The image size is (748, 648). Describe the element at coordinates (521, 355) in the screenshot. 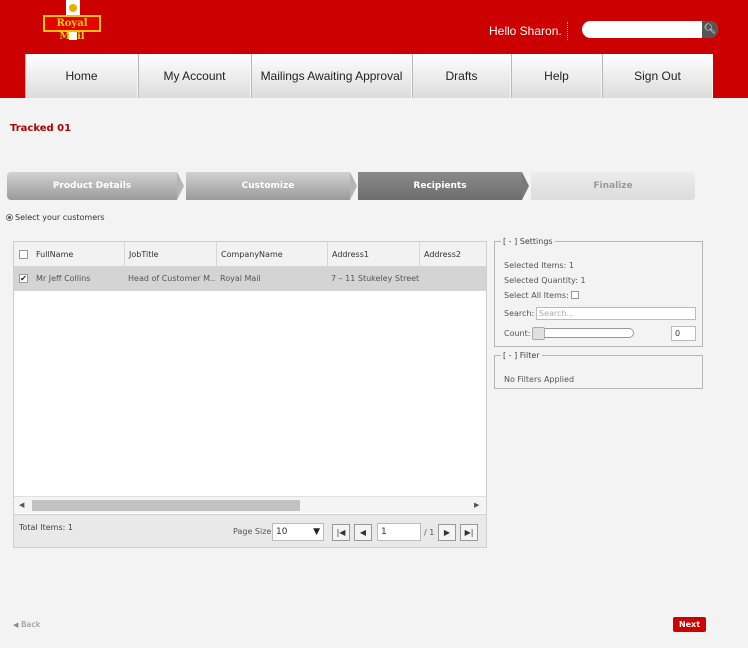

I see `filter-toggle: [ - ] Filter` at that location.